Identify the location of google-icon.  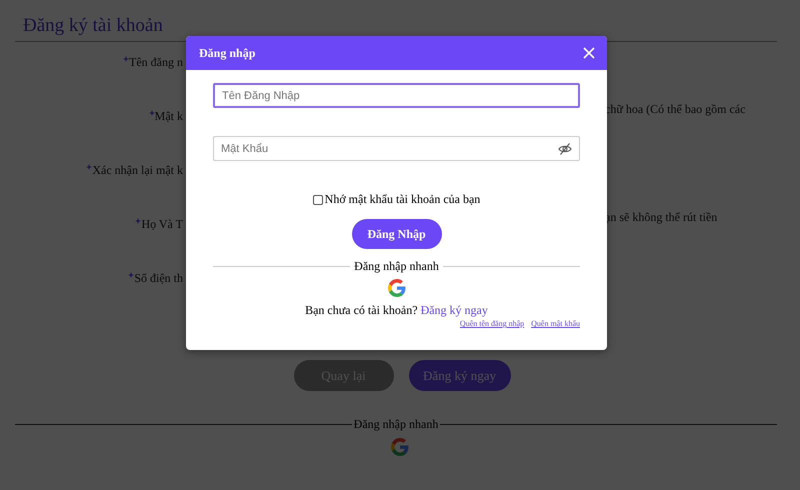
(397, 288).